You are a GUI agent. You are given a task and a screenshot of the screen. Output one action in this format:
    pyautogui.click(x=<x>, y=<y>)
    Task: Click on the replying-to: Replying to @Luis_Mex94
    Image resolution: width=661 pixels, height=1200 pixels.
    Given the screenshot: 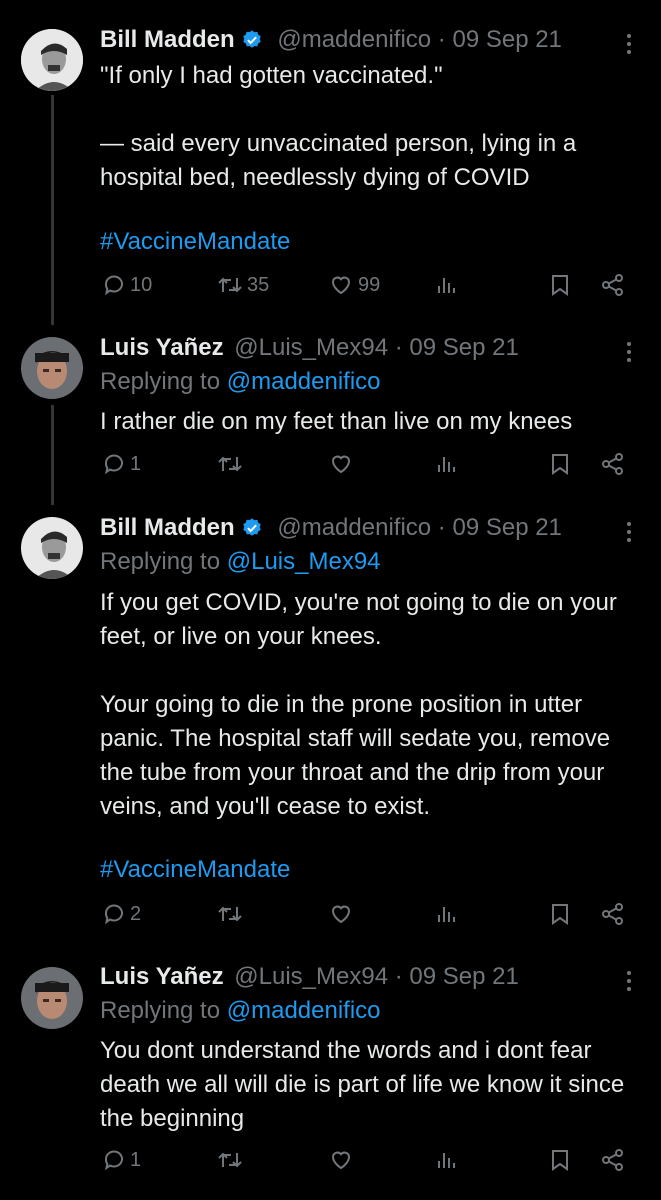 What is the action you would take?
    pyautogui.click(x=240, y=562)
    